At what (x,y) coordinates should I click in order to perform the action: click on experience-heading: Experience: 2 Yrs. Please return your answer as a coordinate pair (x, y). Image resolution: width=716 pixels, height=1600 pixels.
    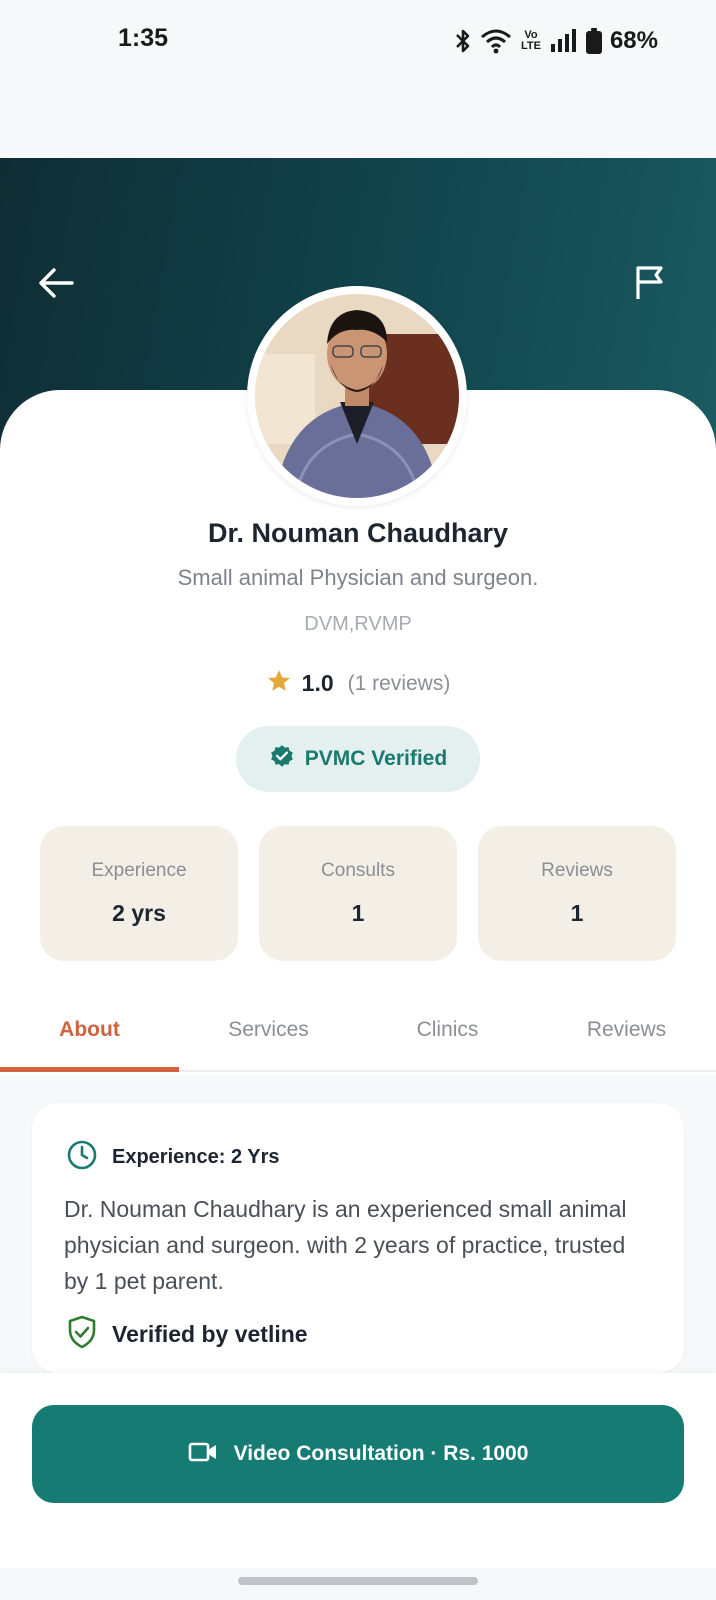
    Looking at the image, I should click on (196, 1157).